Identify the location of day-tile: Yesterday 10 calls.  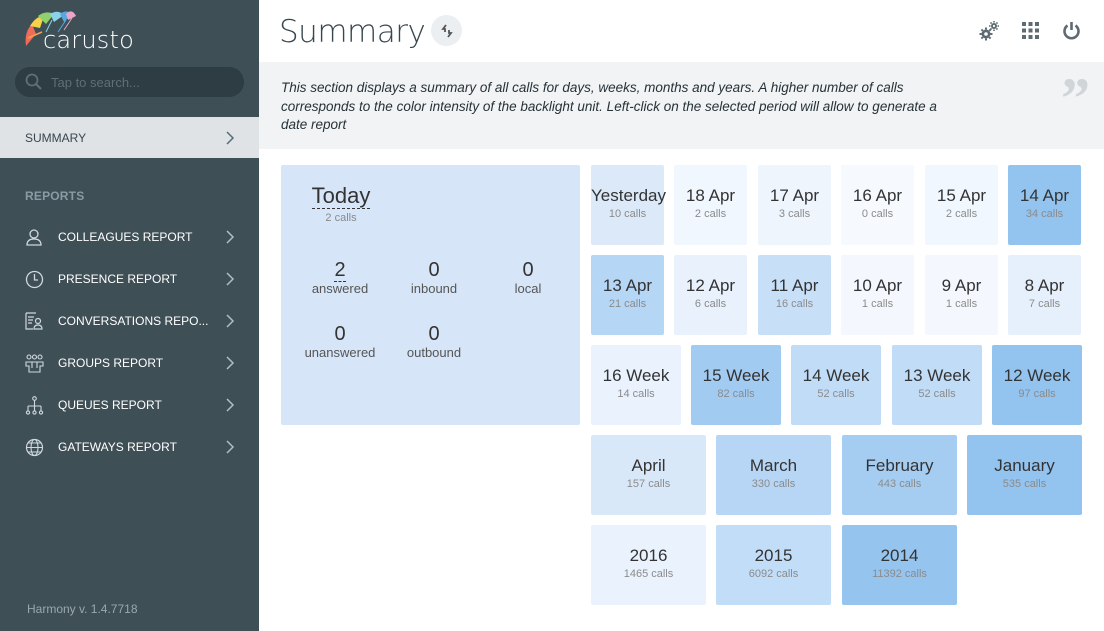
(628, 205).